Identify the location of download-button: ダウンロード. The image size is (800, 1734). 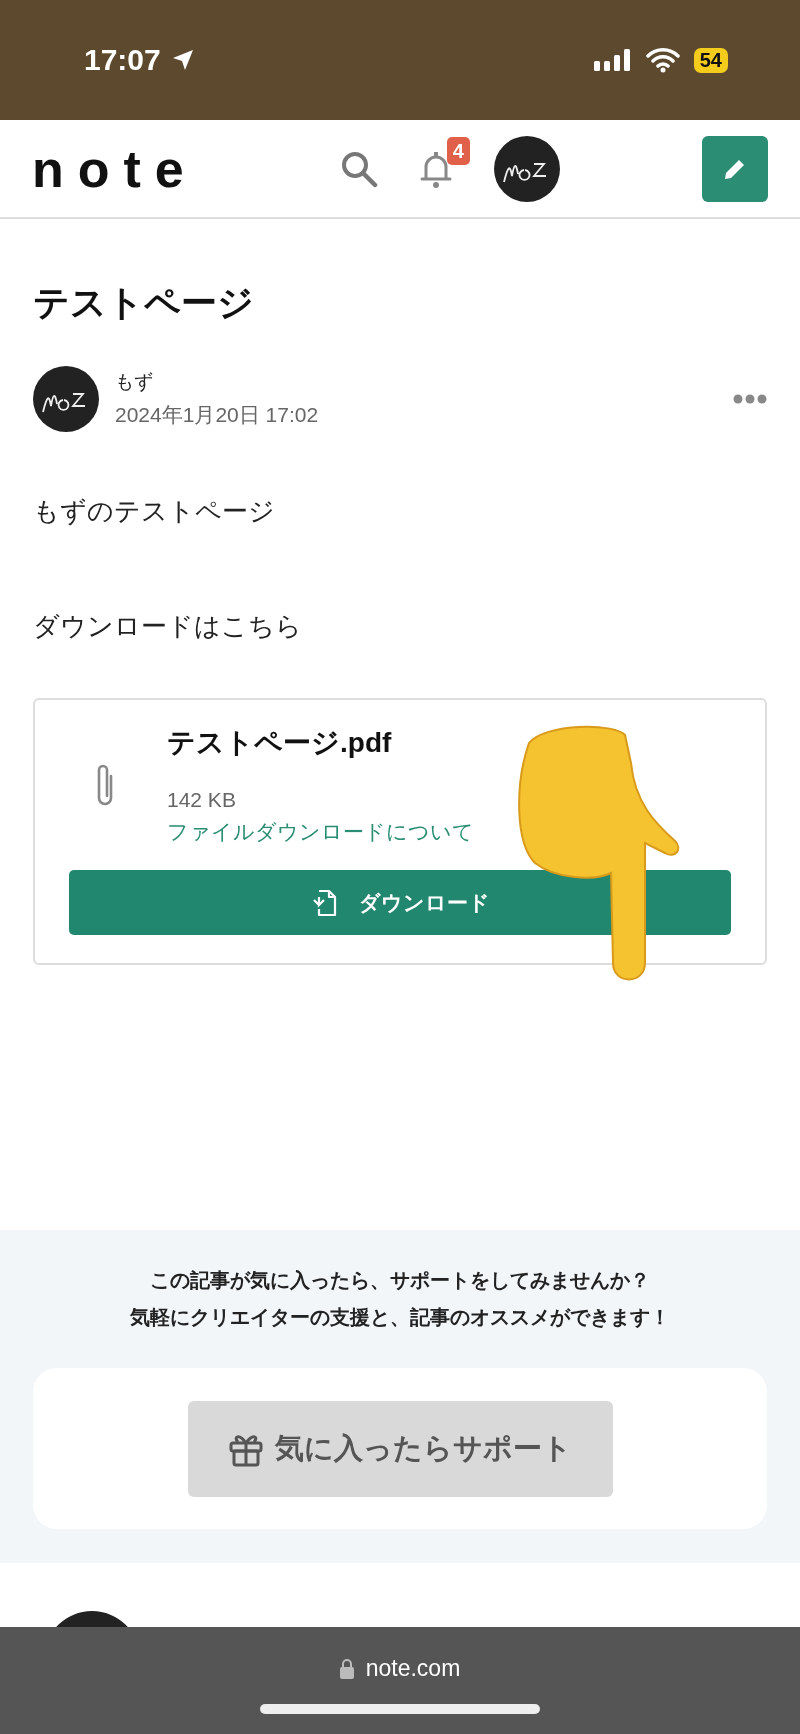
(400, 902).